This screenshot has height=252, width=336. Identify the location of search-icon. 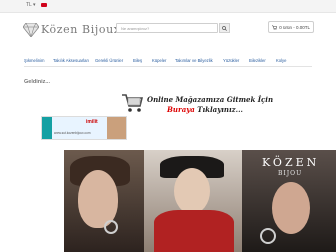
(224, 28).